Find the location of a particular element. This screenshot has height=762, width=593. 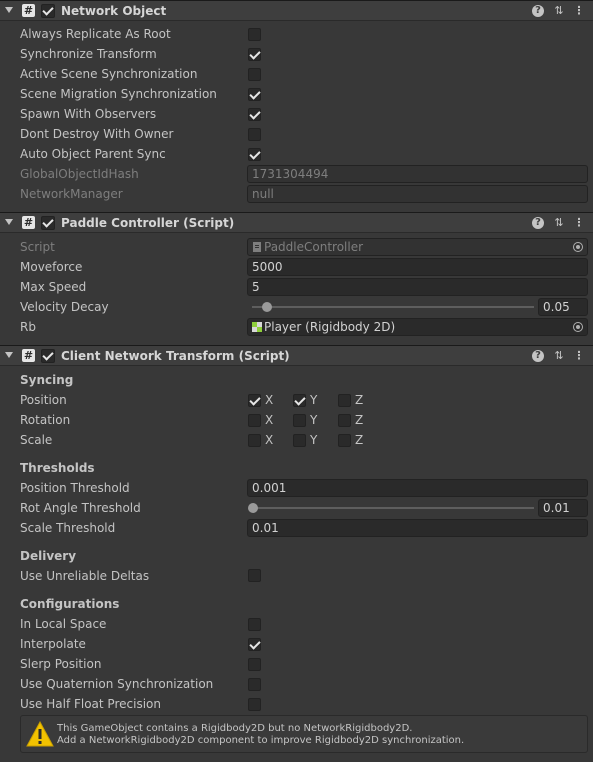

rb-value: Player (Rigidbody 2D) is located at coordinates (330, 327).